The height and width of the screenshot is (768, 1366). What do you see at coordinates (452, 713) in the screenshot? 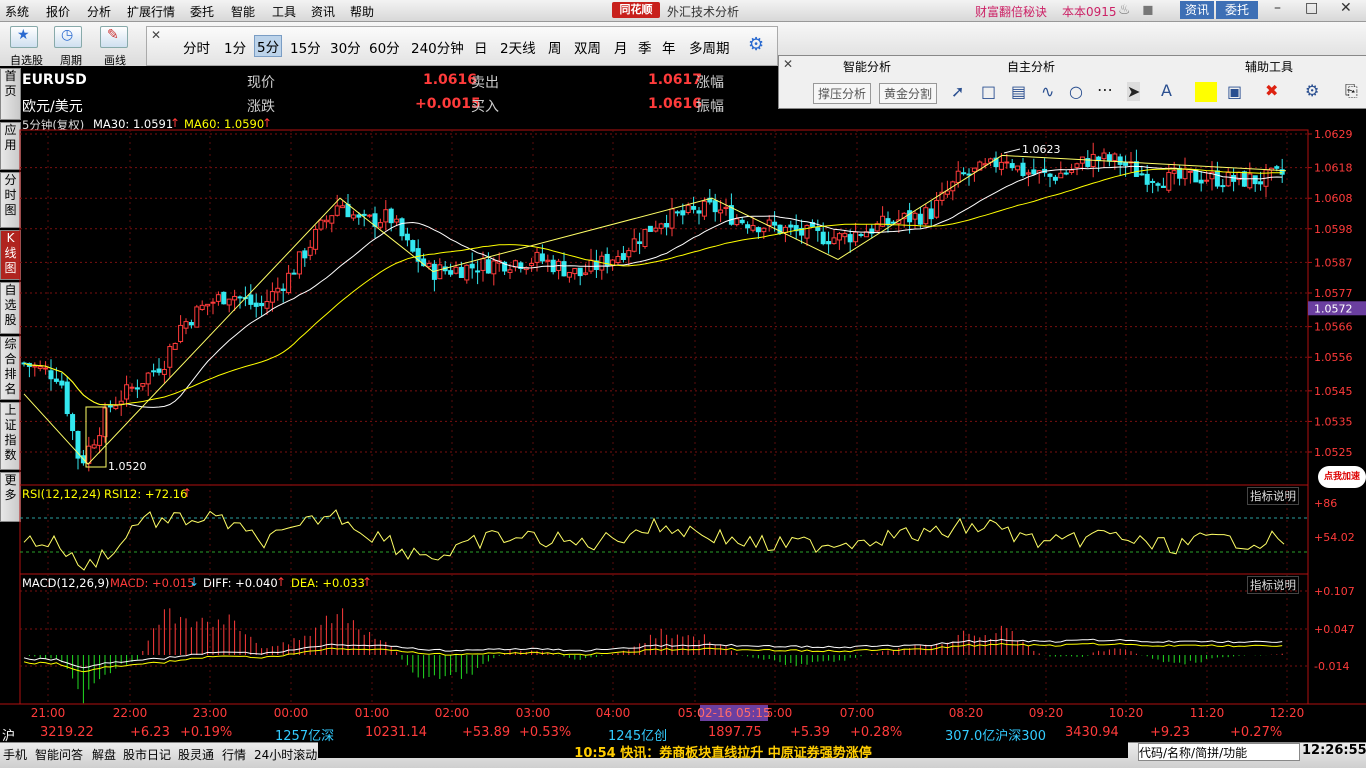
I see `time-tick-label: 02:00` at bounding box center [452, 713].